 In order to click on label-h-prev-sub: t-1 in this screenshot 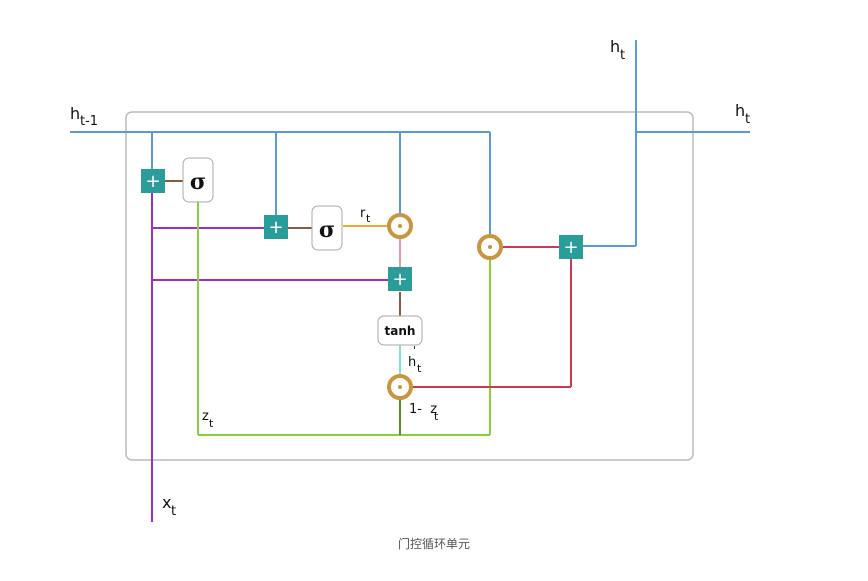, I will do `click(89, 121)`.